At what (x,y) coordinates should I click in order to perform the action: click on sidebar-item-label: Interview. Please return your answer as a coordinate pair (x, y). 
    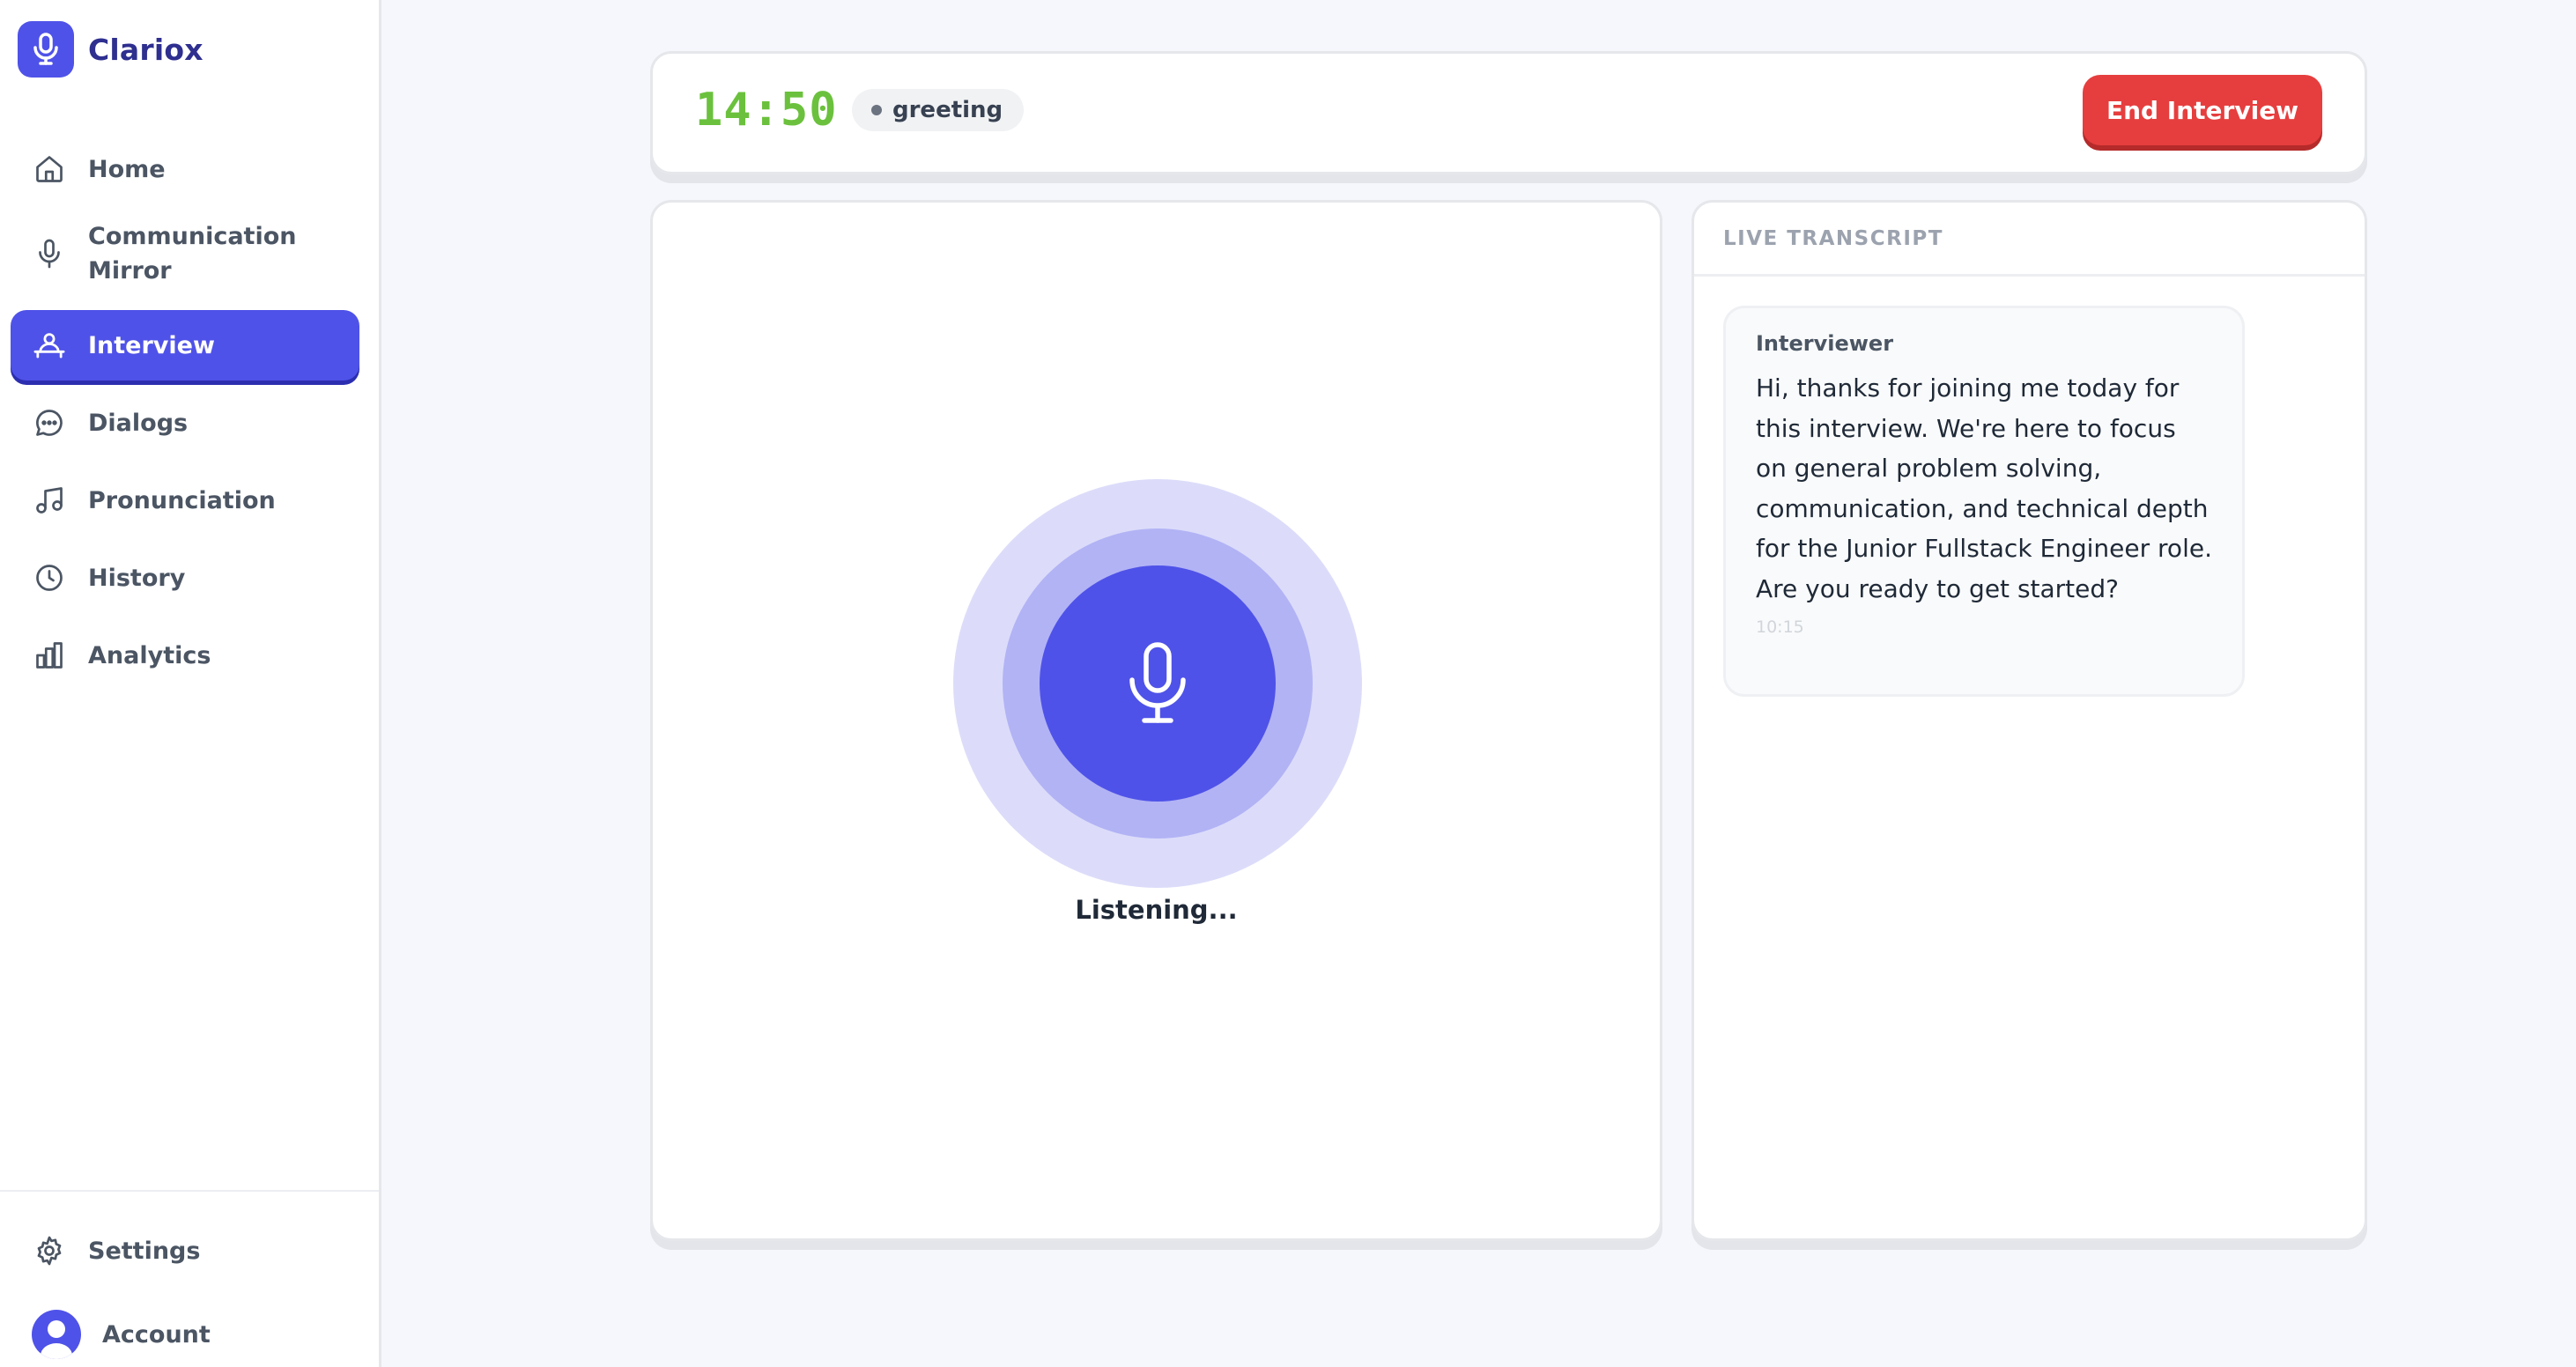
    Looking at the image, I should click on (152, 345).